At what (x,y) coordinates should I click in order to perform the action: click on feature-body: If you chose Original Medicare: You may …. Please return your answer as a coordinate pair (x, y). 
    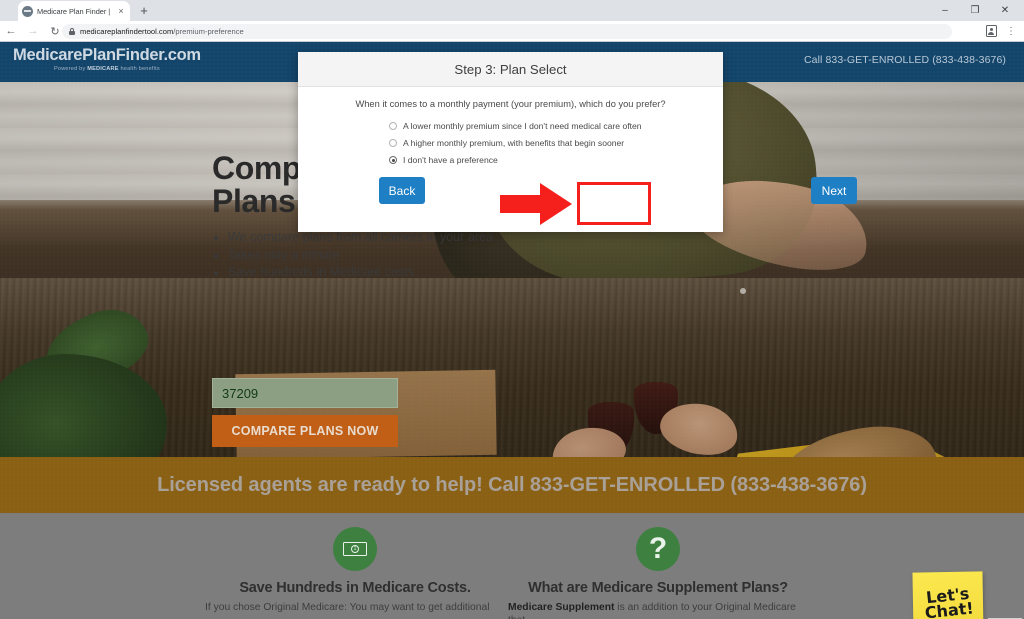
    Looking at the image, I should click on (347, 607).